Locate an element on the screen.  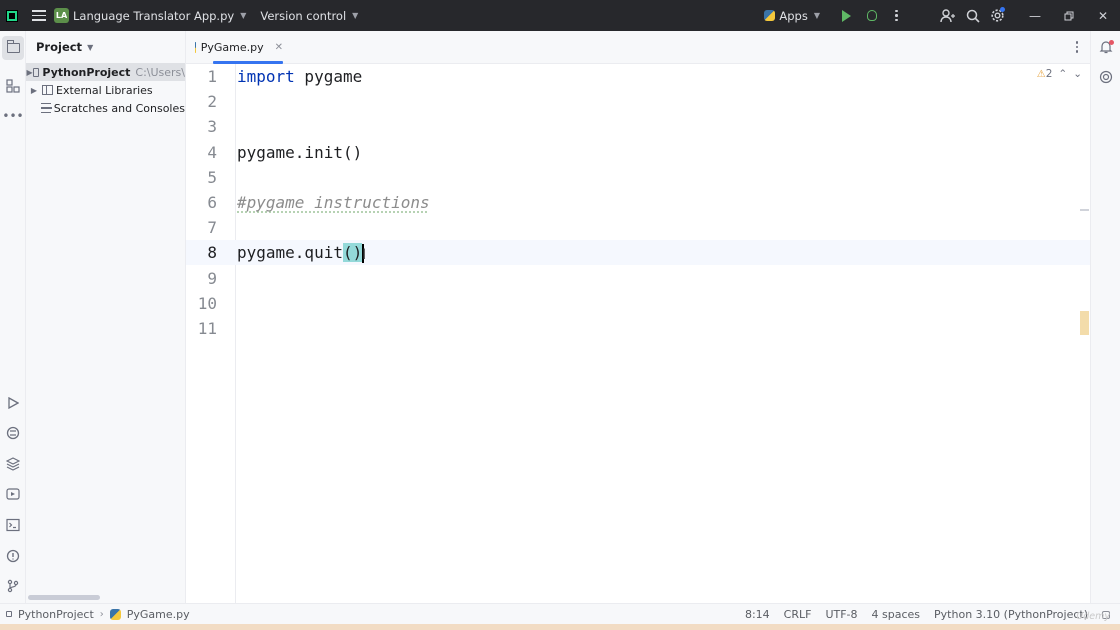
more-actions-button is located at coordinates (896, 15).